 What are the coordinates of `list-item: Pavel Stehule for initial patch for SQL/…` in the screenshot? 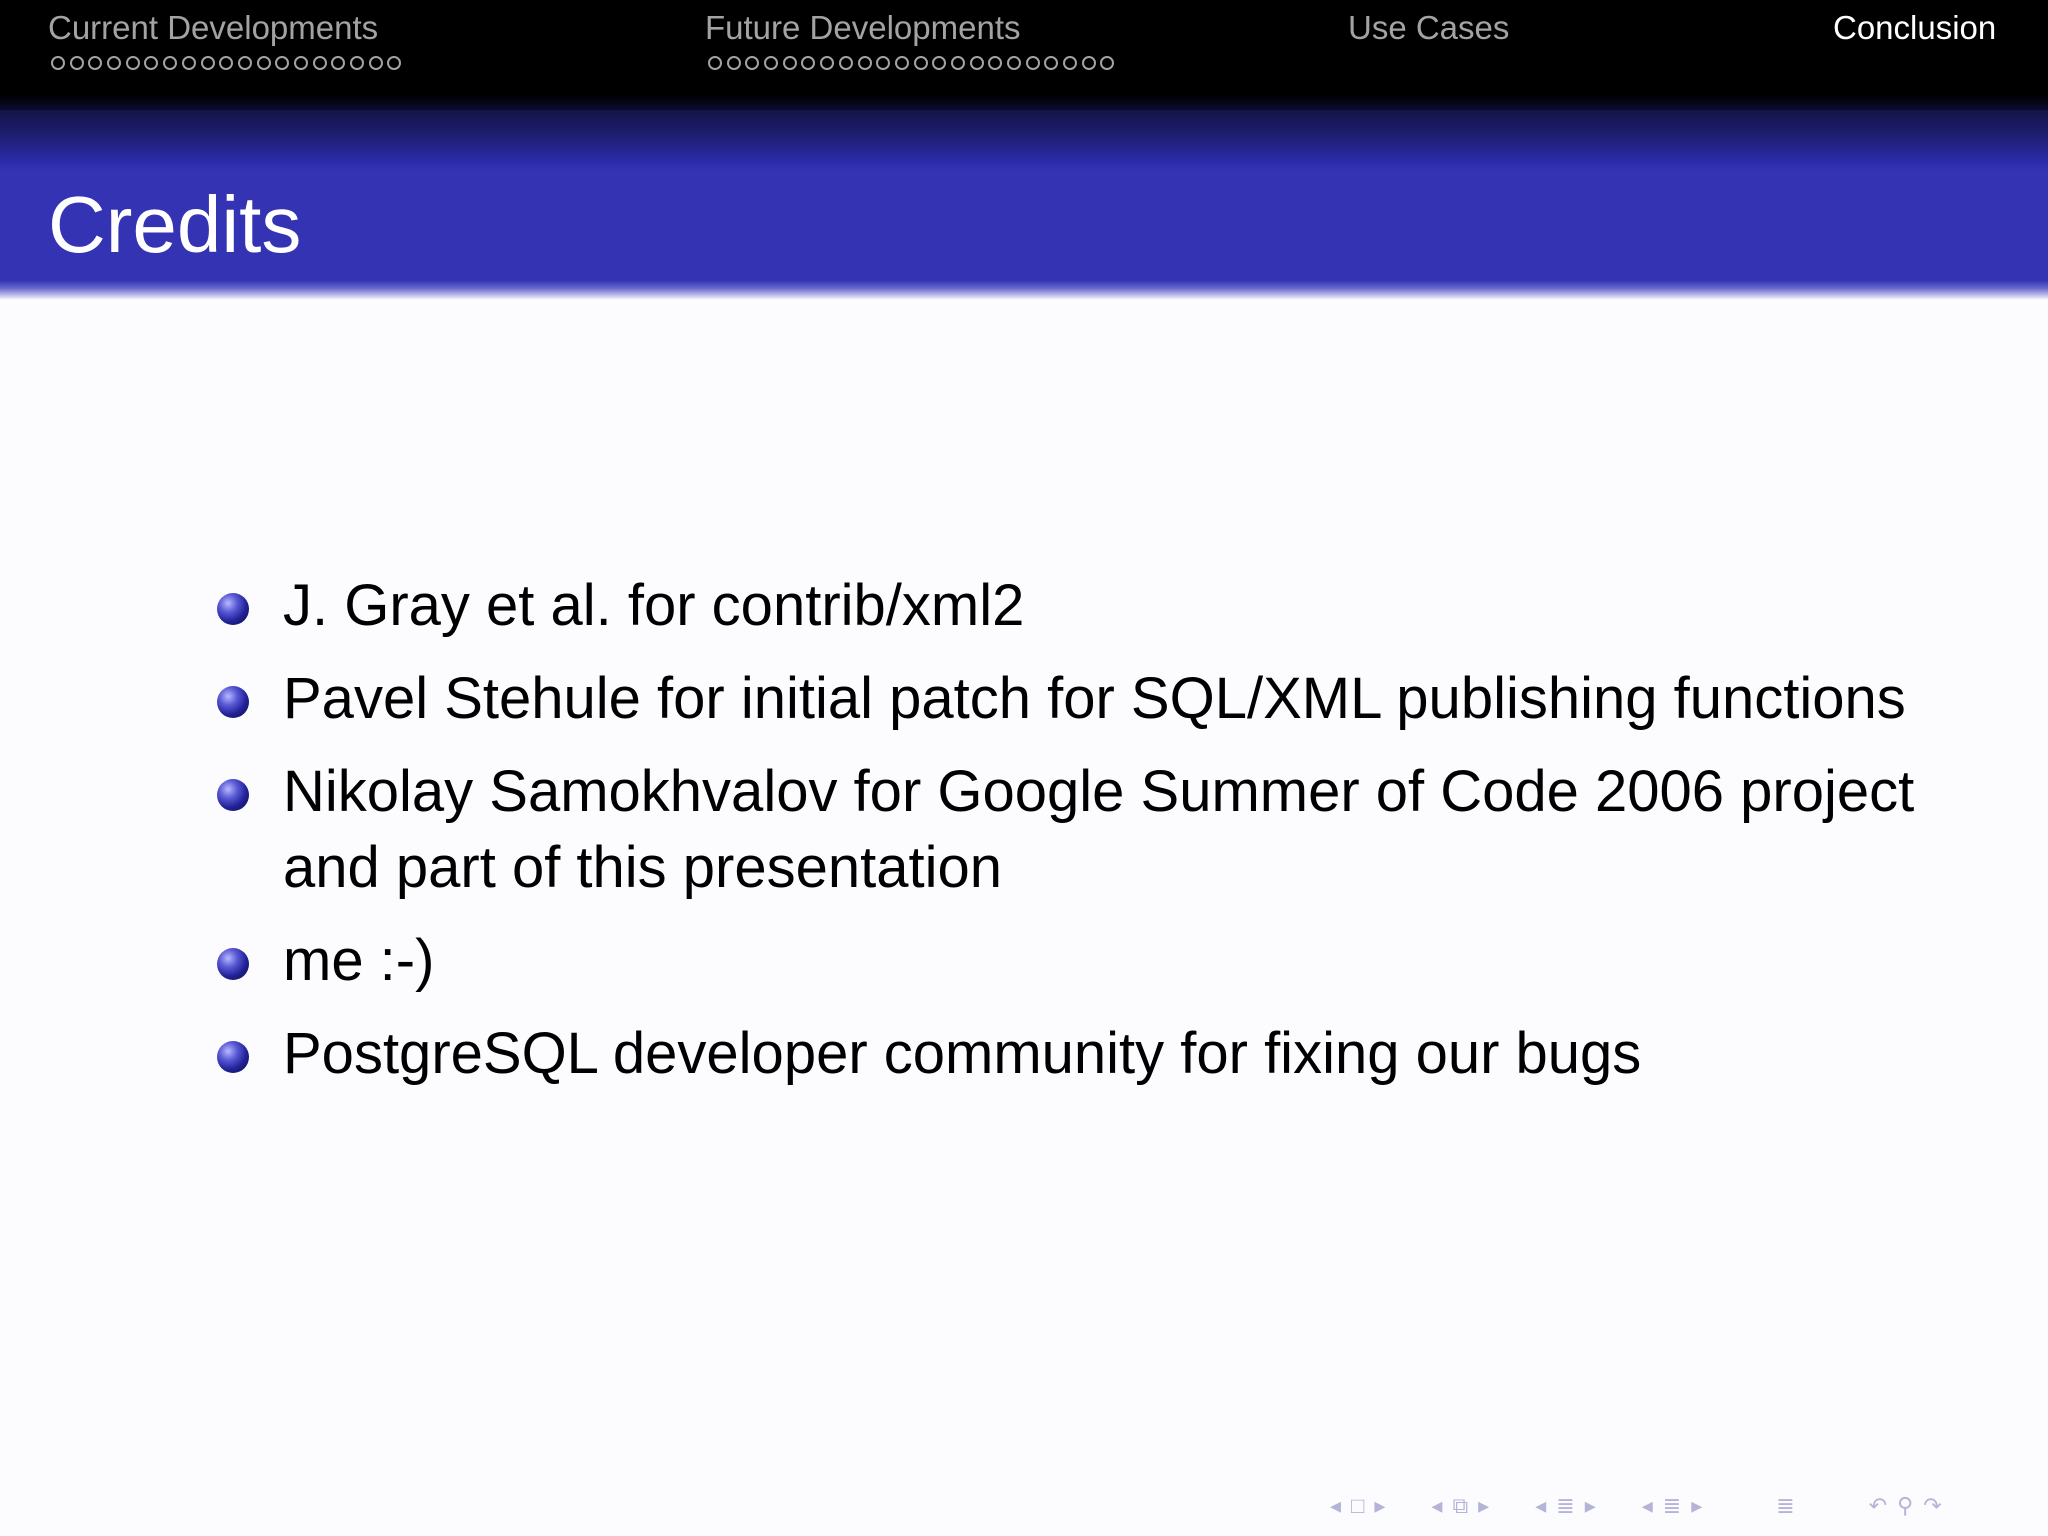 It's located at (1065, 699).